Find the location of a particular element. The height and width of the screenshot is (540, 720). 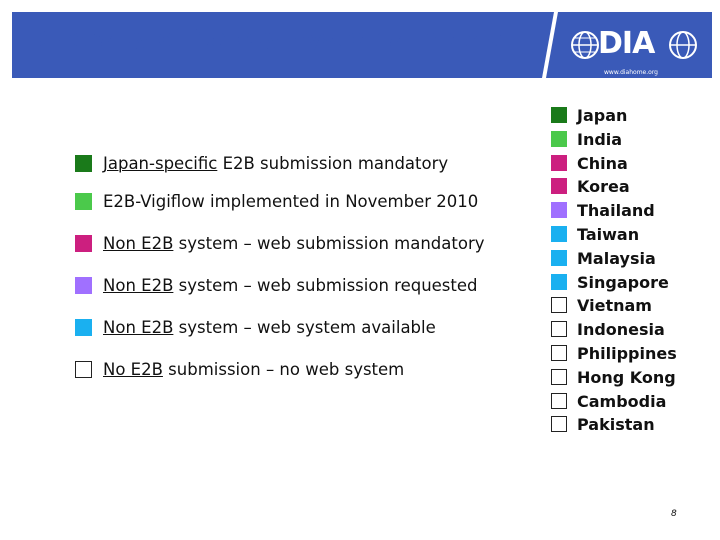

legend-label: Japan-specific E2B submission mandatory is located at coordinates (275, 163).